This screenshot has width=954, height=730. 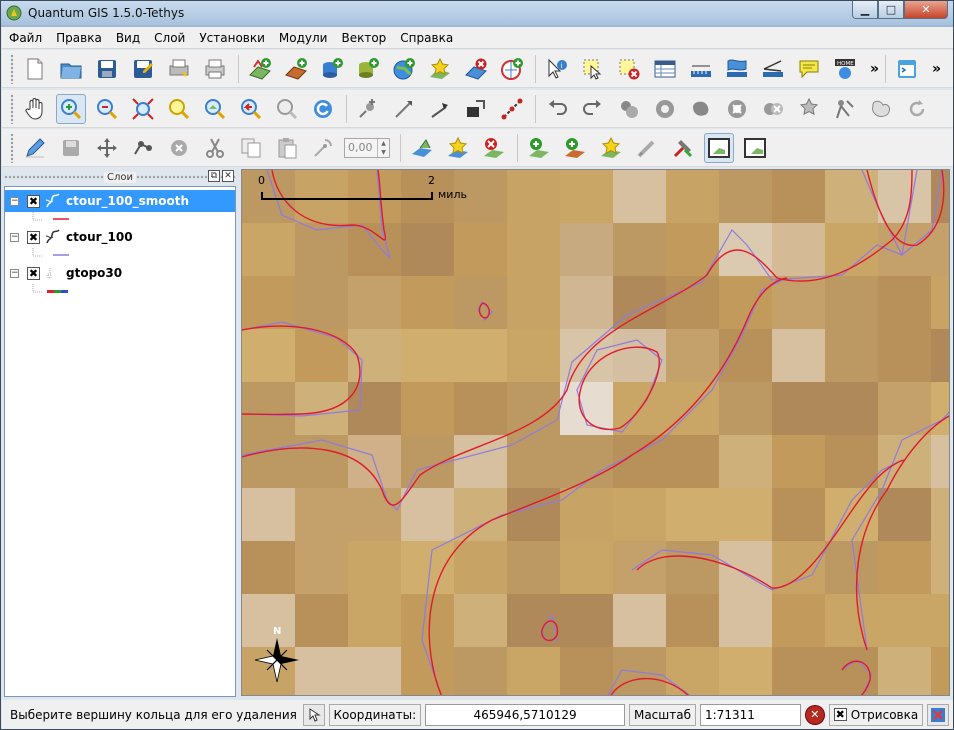 I want to click on reshape-features-button, so click(x=809, y=109).